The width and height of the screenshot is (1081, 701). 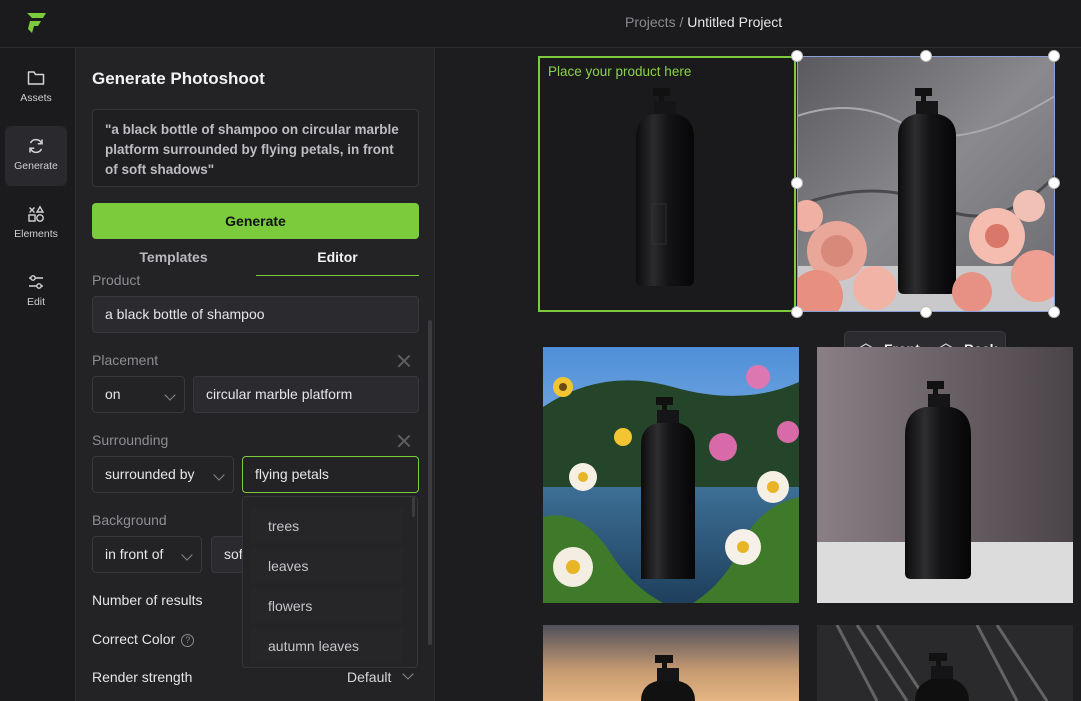 What do you see at coordinates (36, 234) in the screenshot?
I see `rail-label: Elements` at bounding box center [36, 234].